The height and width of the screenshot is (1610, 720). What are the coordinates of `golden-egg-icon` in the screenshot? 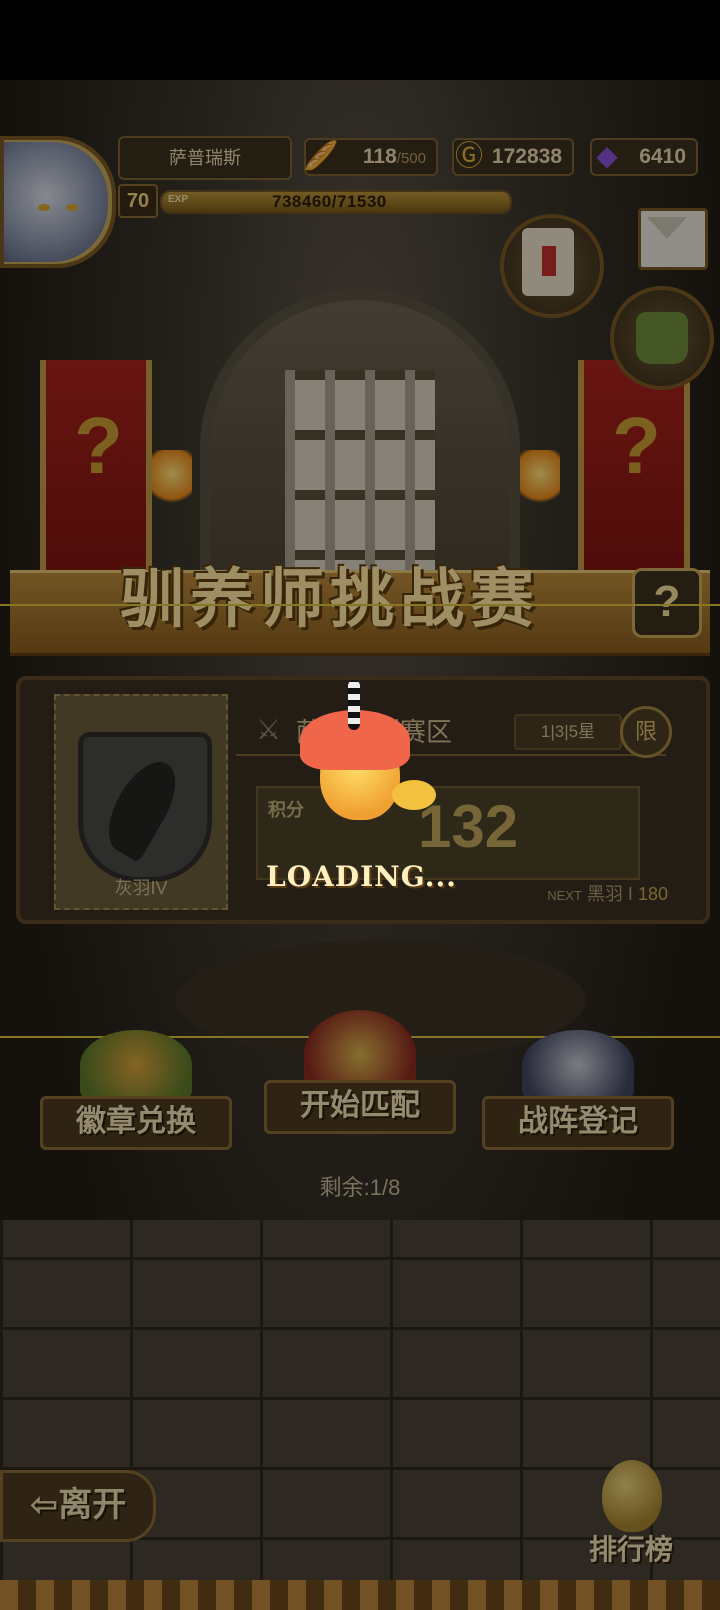 It's located at (632, 1496).